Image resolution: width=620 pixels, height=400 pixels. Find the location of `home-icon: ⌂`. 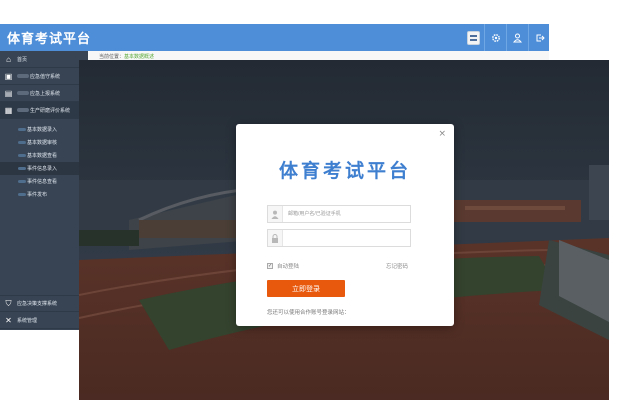

home-icon: ⌂ is located at coordinates (8, 59).